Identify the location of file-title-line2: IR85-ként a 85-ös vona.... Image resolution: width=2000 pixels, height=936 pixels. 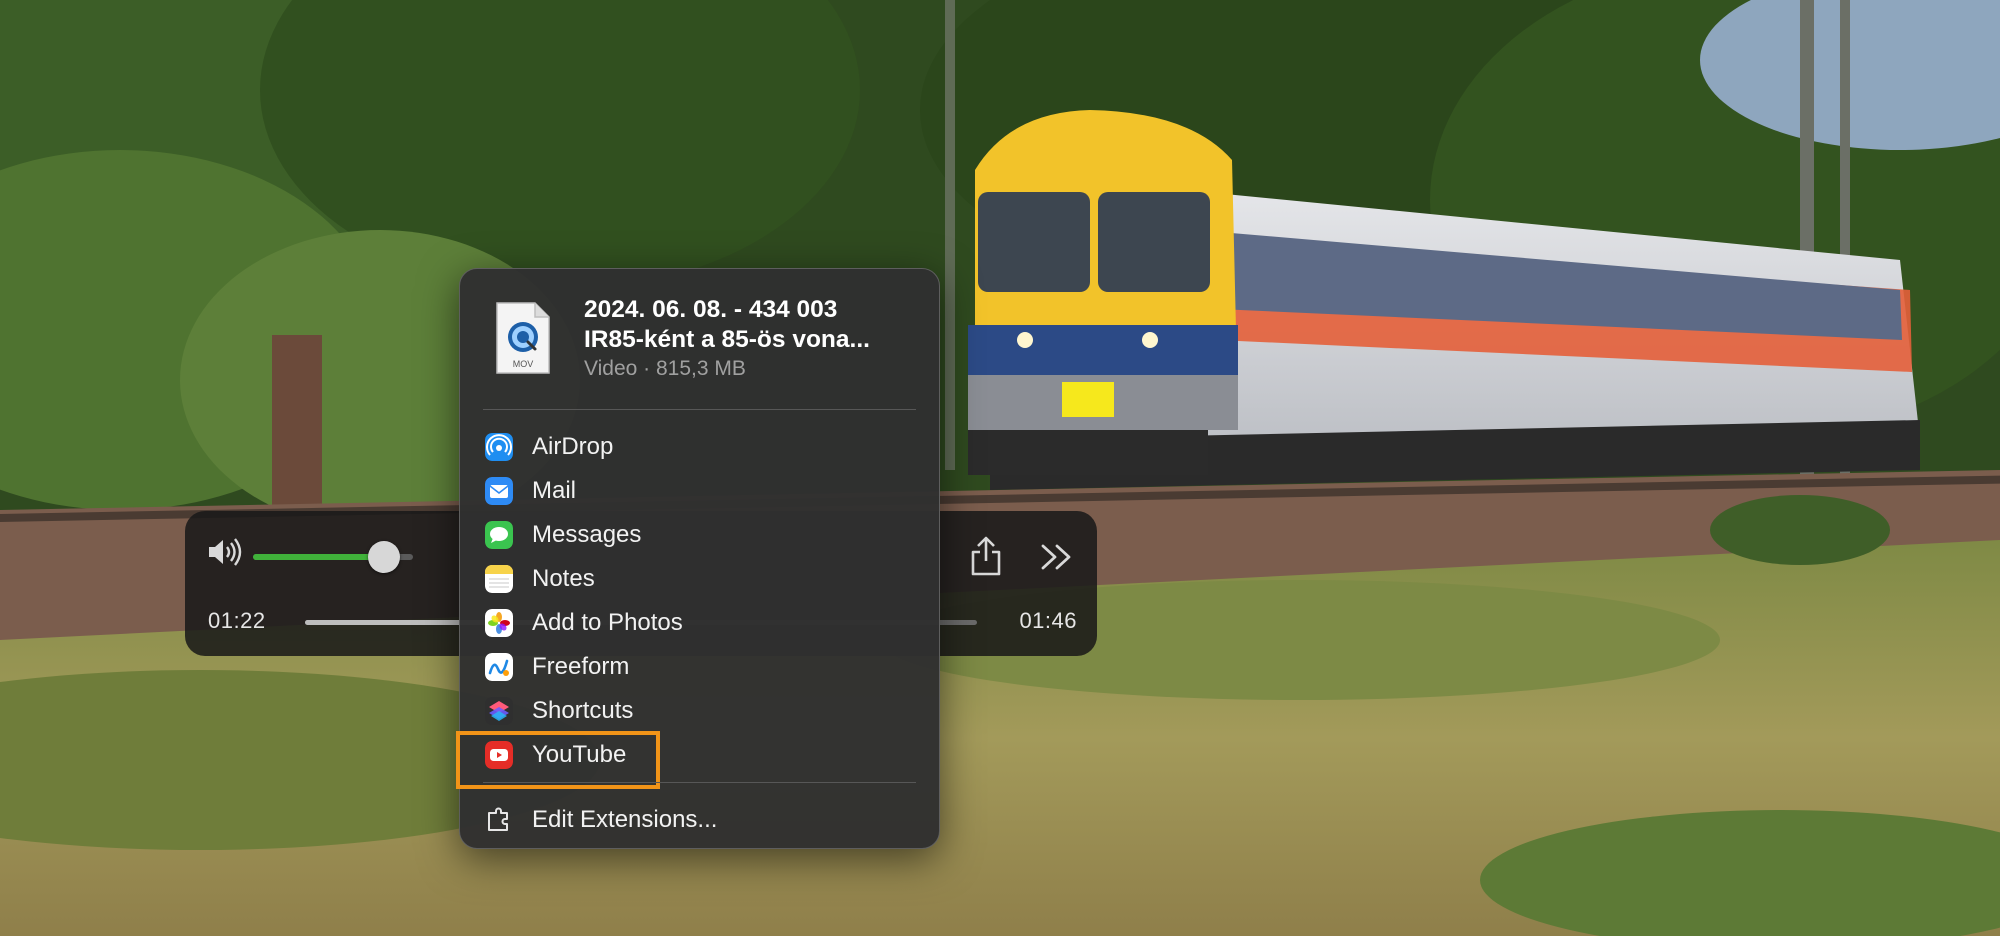
(727, 339).